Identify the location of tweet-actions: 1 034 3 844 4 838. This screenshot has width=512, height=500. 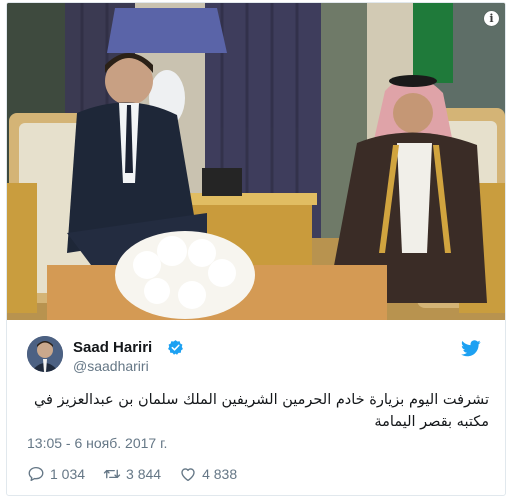
(141, 474).